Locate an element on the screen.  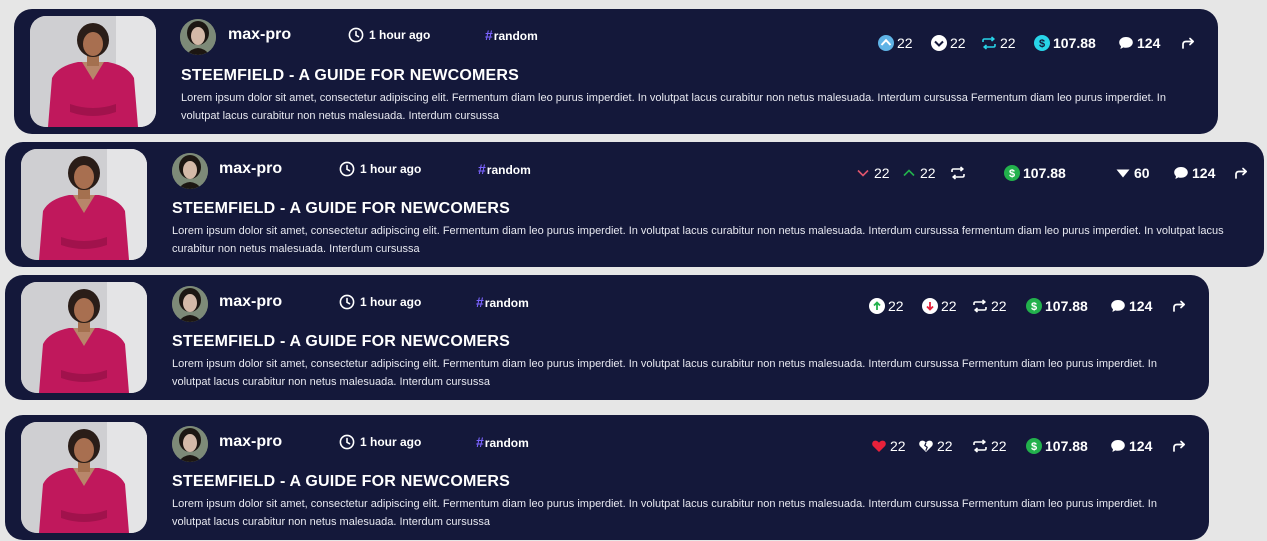
like-button: 60 is located at coordinates (1132, 173).